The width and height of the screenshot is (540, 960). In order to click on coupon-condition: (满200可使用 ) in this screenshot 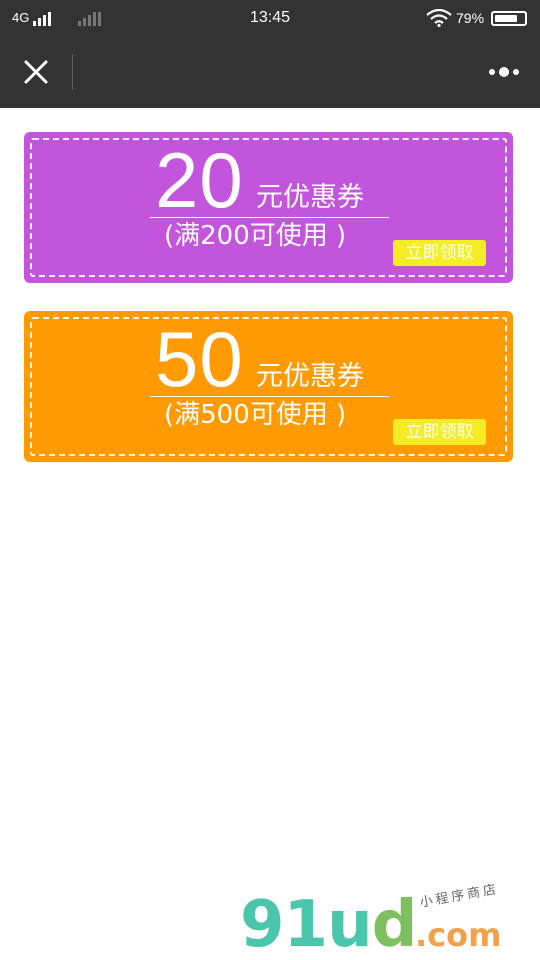, I will do `click(255, 236)`.